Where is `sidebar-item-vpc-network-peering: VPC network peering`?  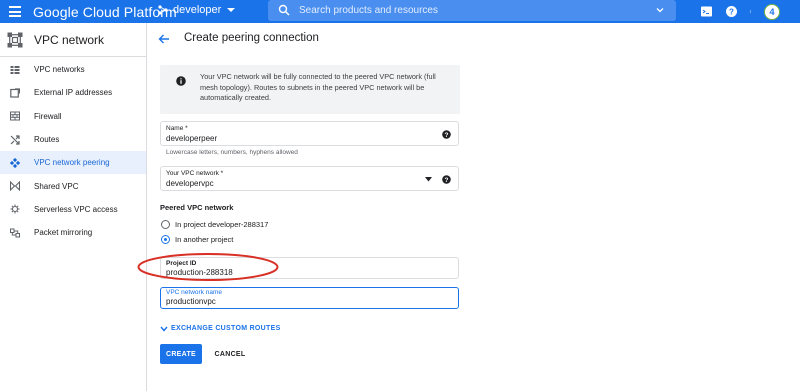
sidebar-item-vpc-network-peering: VPC network peering is located at coordinates (73, 163).